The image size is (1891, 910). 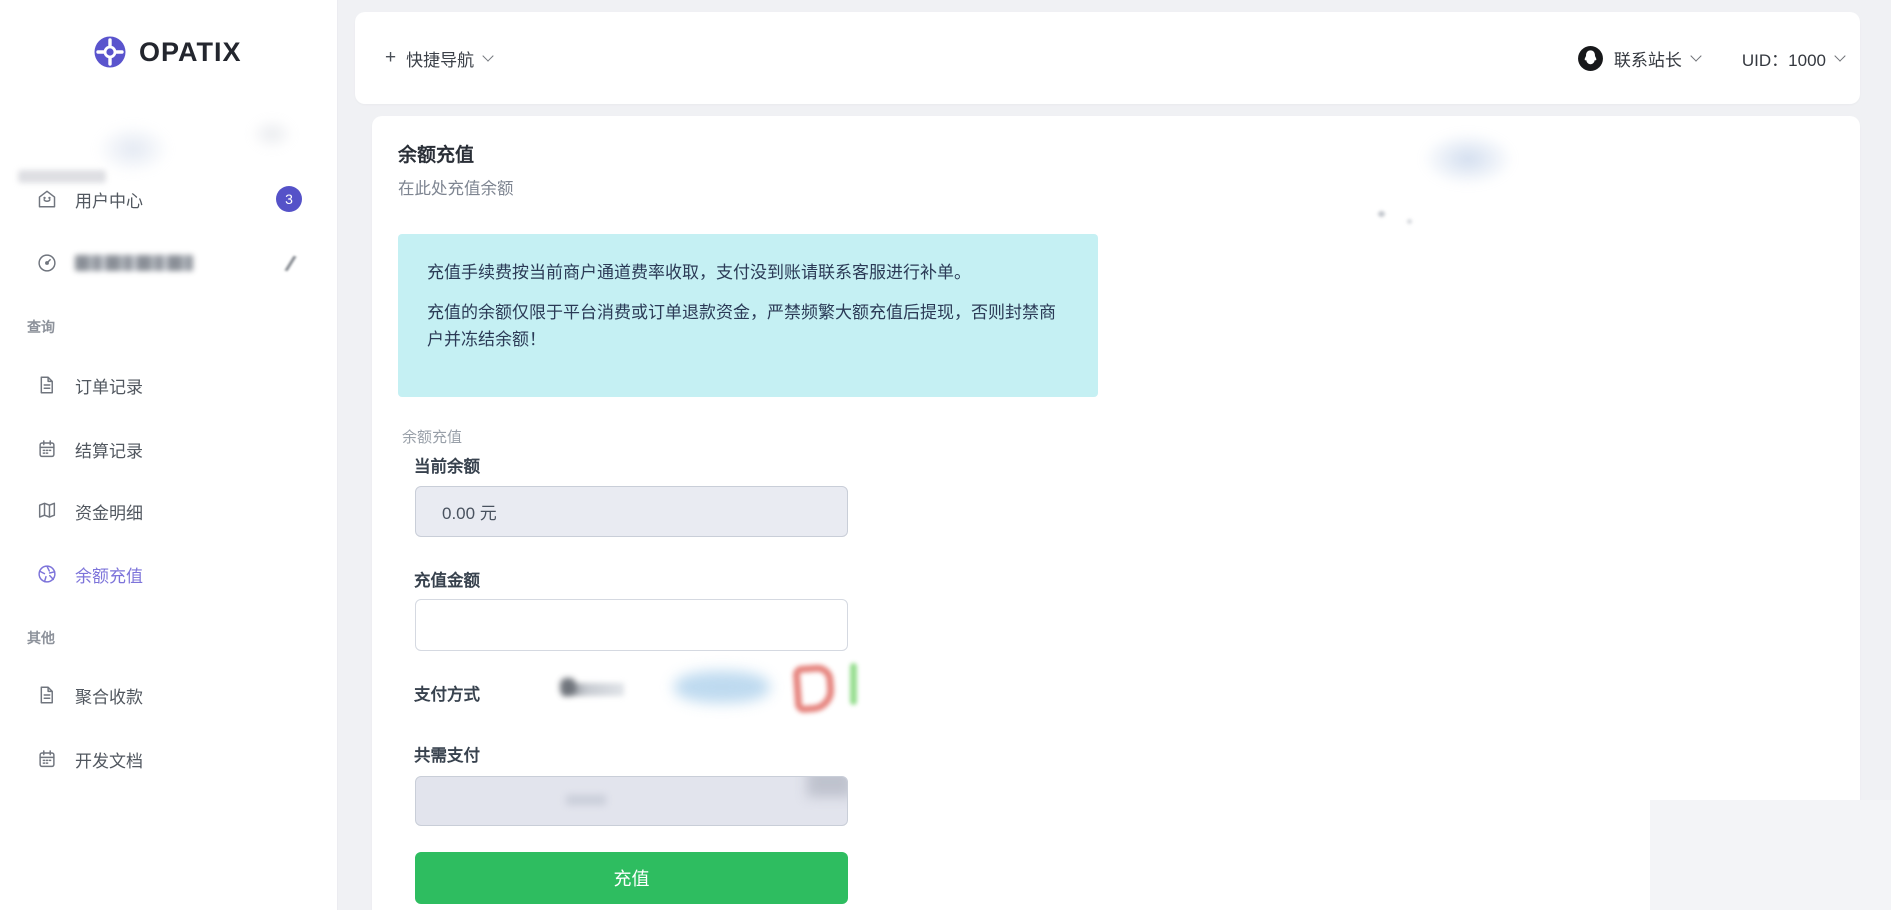 What do you see at coordinates (41, 638) in the screenshot?
I see `sidebar-section-other: 其他` at bounding box center [41, 638].